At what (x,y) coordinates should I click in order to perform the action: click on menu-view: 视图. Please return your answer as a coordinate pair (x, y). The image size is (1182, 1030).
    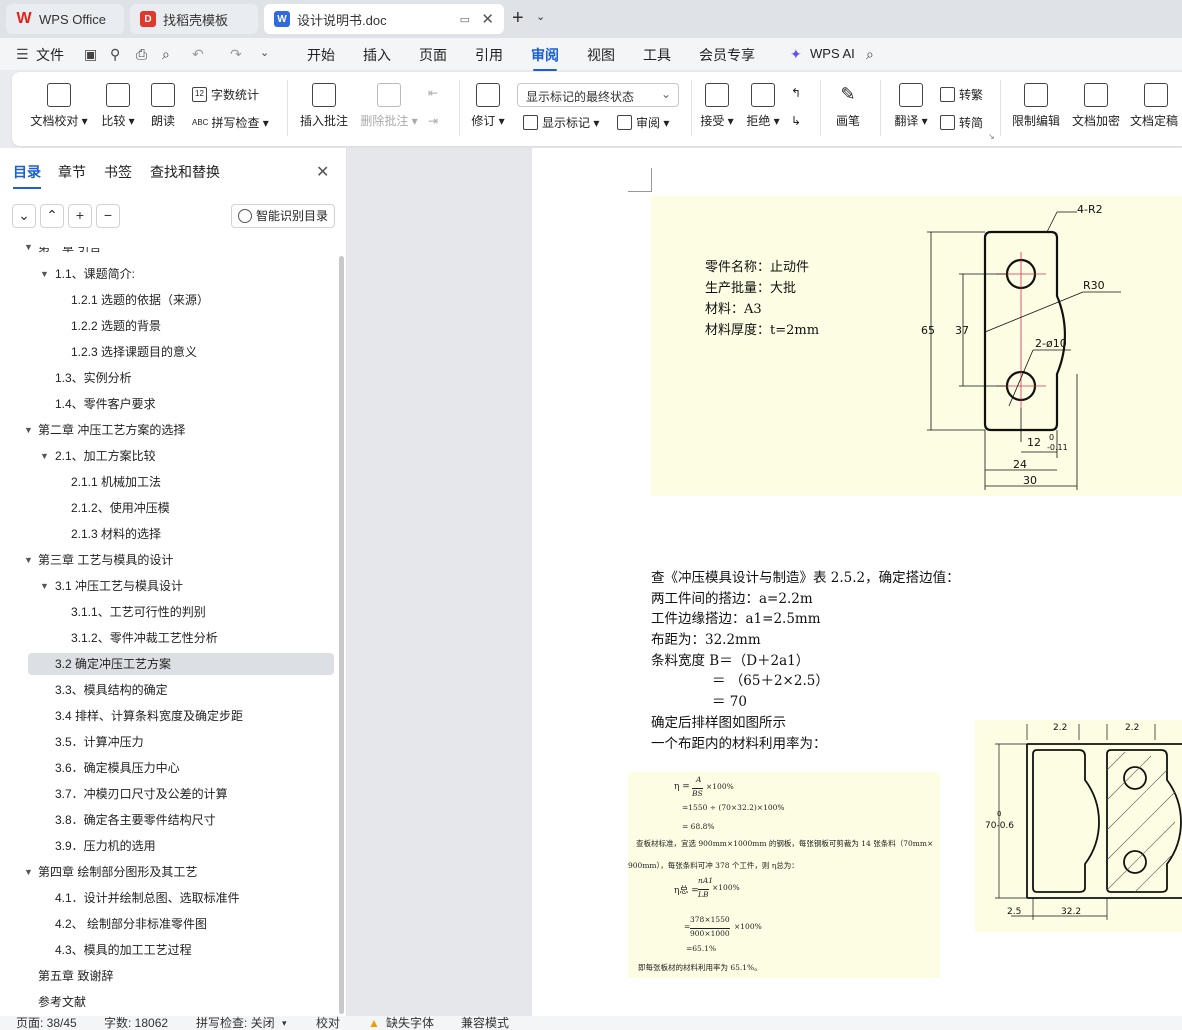
    Looking at the image, I should click on (601, 55).